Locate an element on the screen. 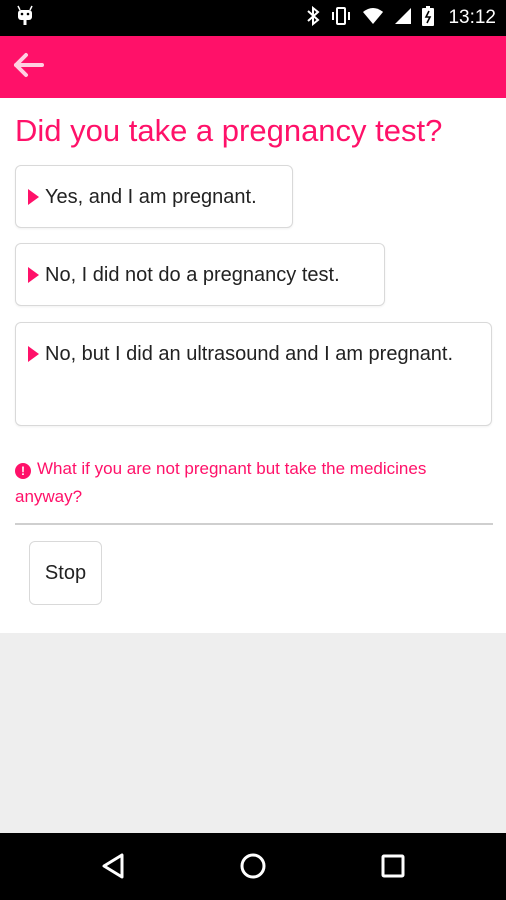 Image resolution: width=506 pixels, height=900 pixels. bluetooth-icon is located at coordinates (313, 18).